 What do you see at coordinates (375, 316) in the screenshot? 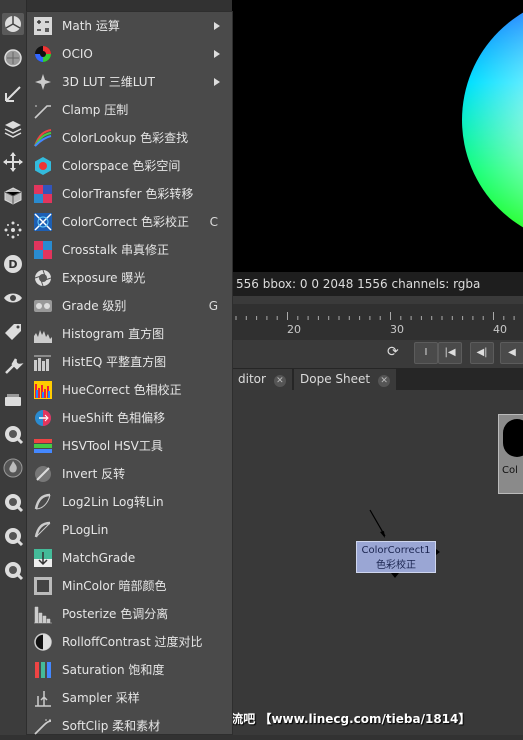
I see `timeline-ruler` at bounding box center [375, 316].